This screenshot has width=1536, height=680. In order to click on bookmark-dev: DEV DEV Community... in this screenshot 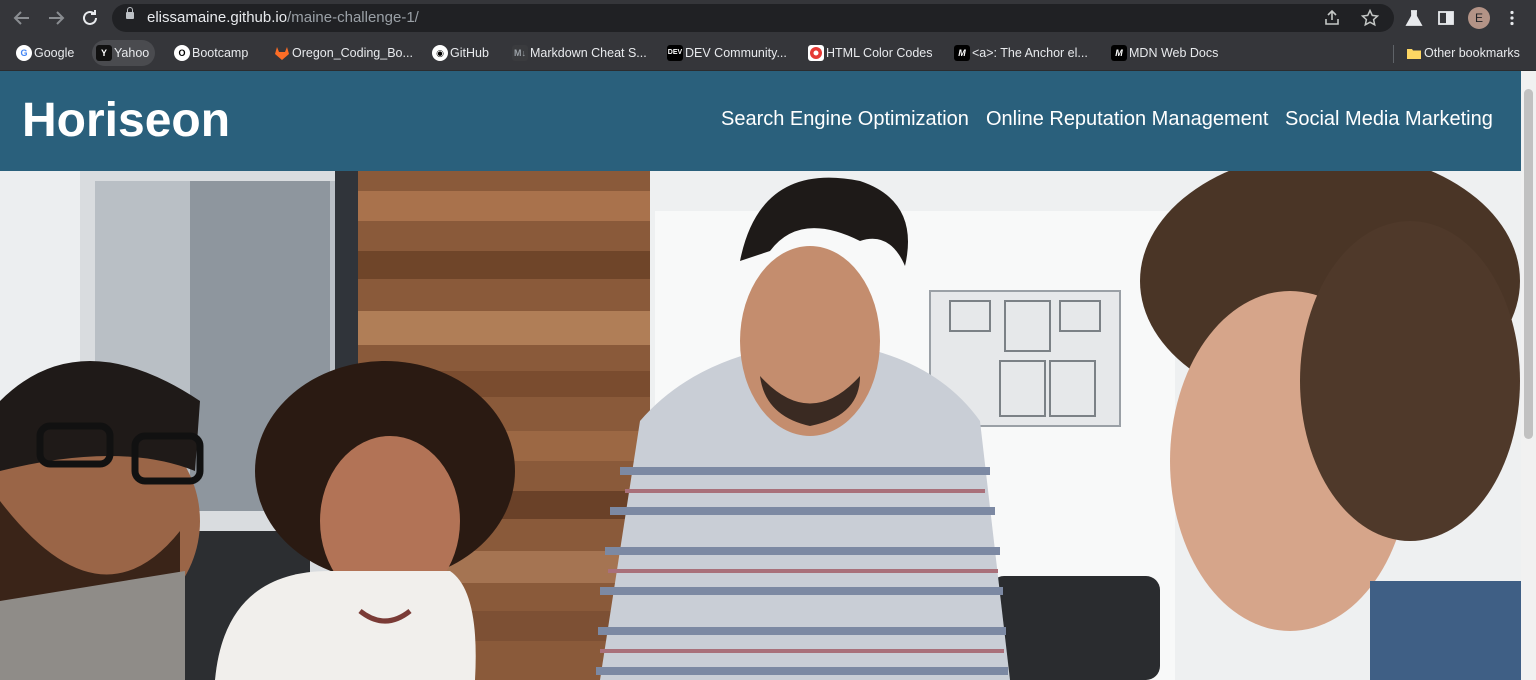, I will do `click(725, 53)`.